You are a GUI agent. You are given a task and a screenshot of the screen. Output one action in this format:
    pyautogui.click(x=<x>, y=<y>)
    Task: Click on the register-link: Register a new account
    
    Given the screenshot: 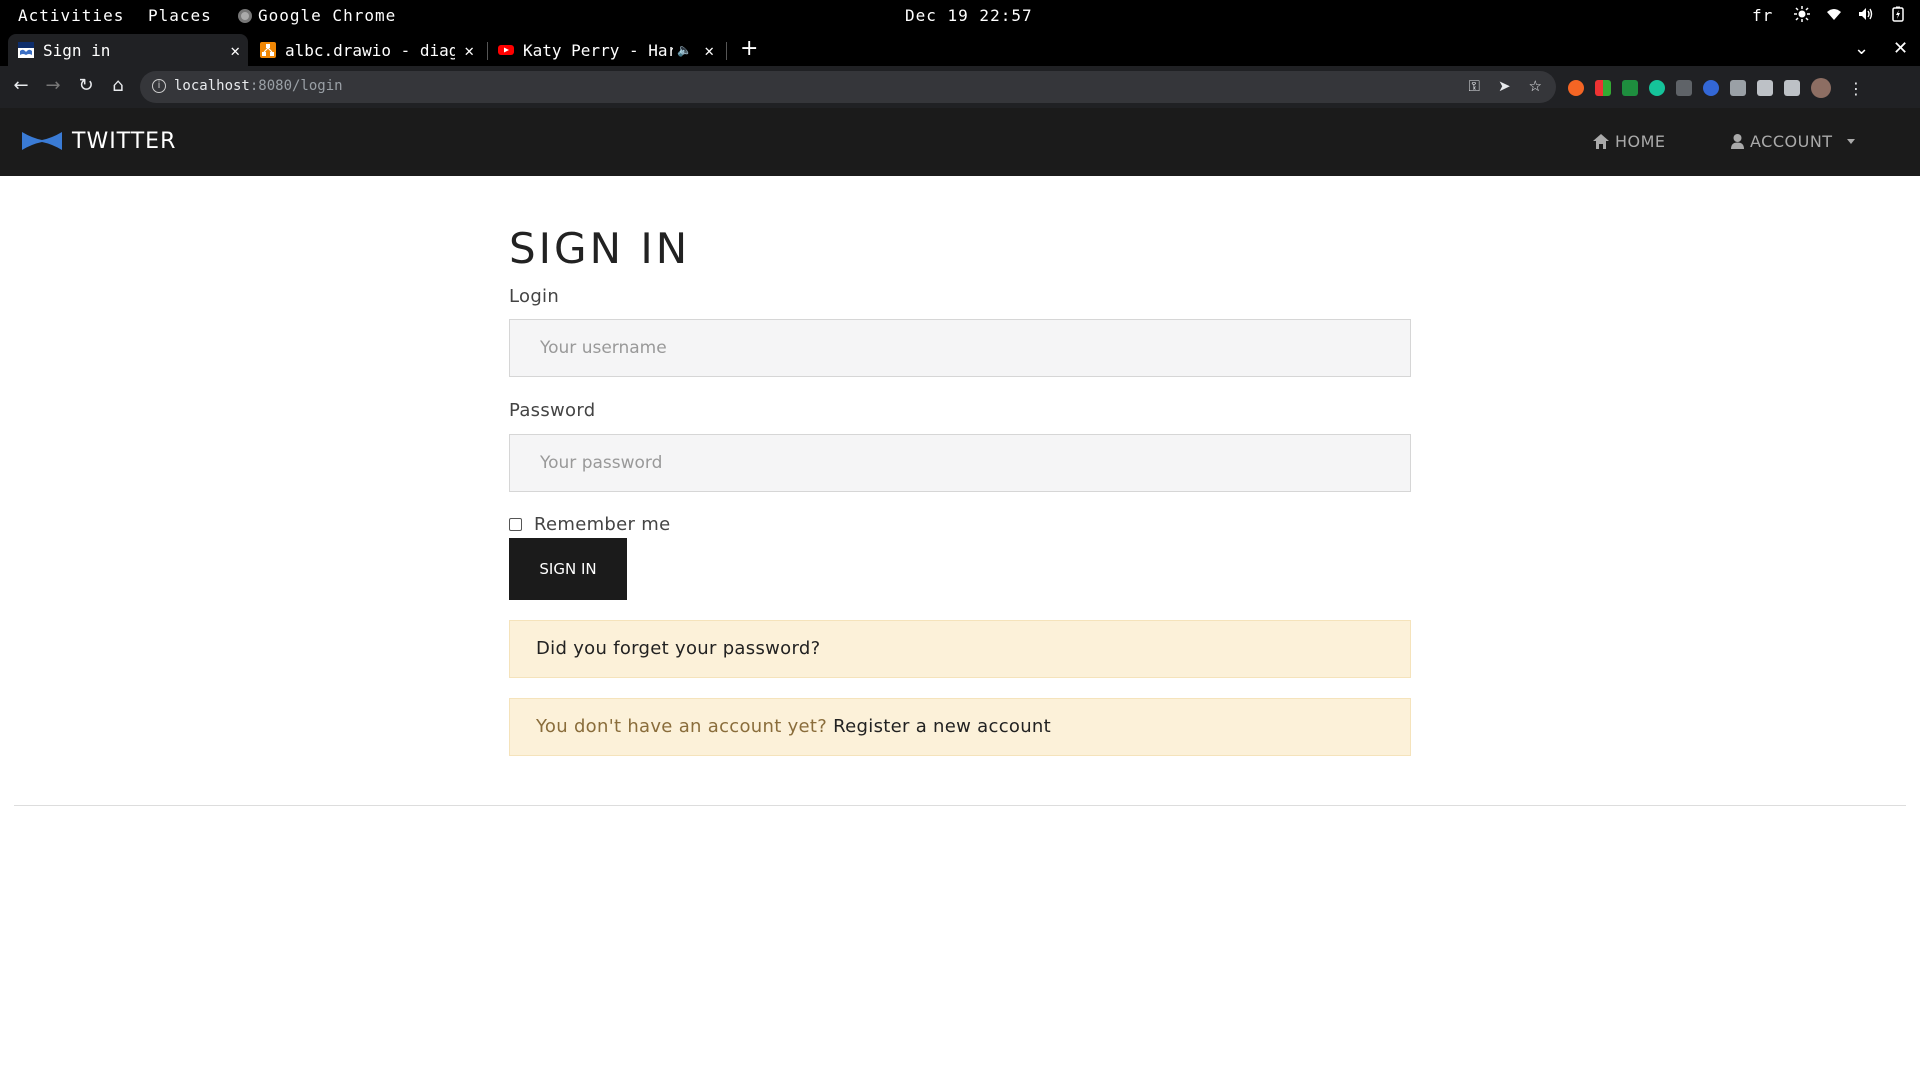 What is the action you would take?
    pyautogui.click(x=942, y=726)
    